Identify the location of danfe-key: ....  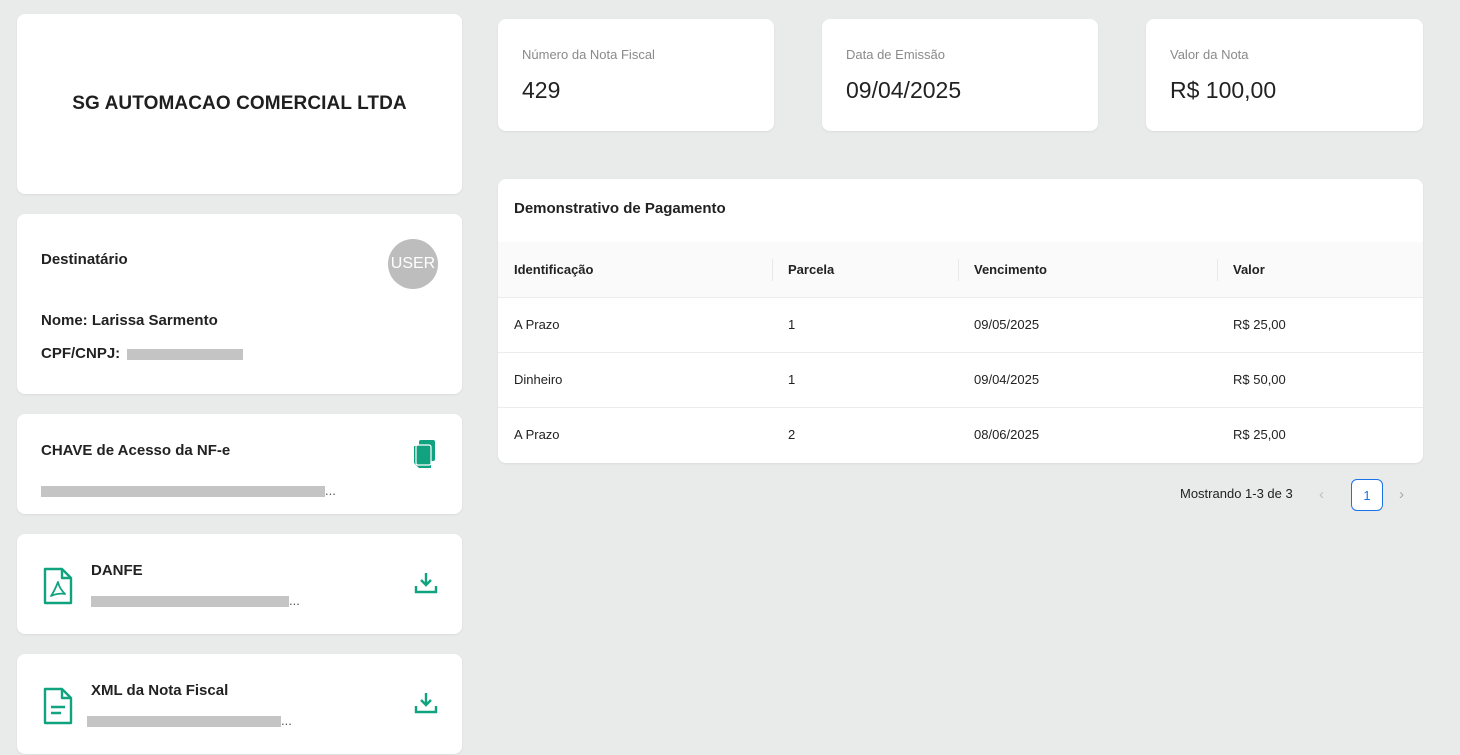
(195, 600).